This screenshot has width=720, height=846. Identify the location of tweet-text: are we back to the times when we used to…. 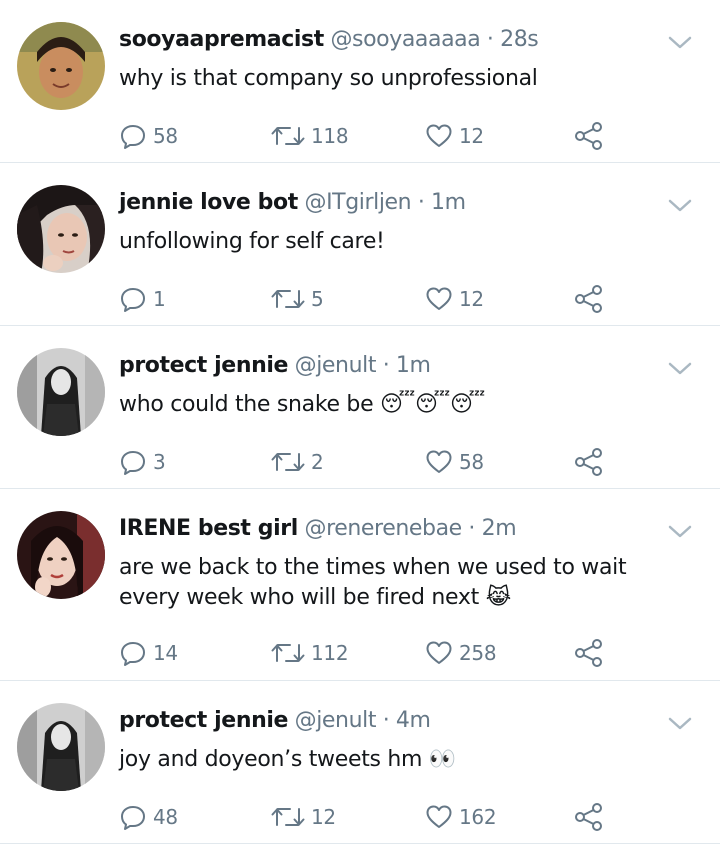
(404, 583).